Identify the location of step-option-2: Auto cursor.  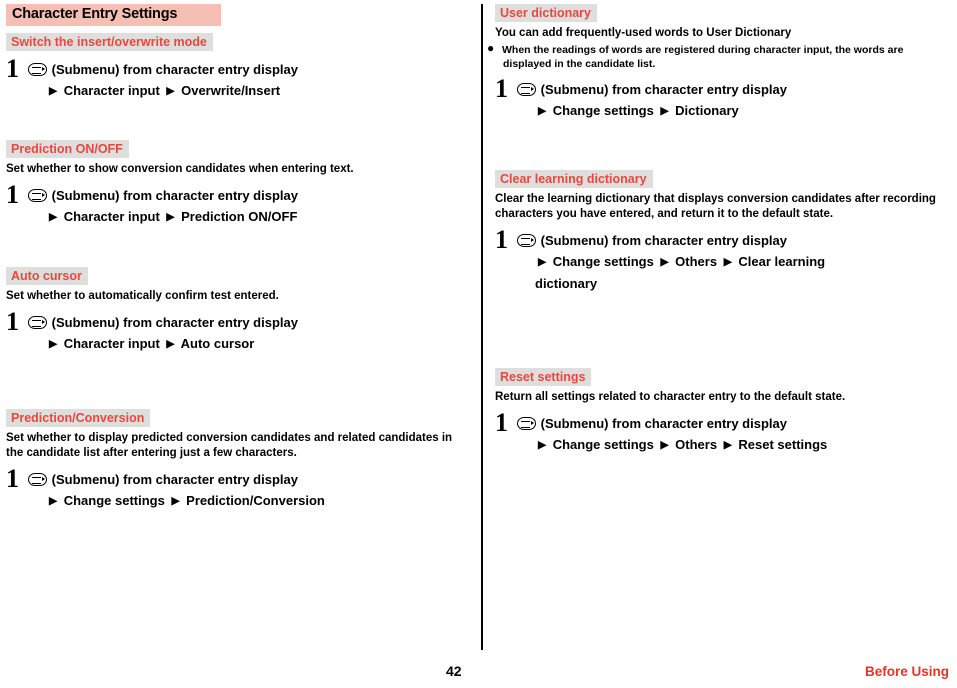
(217, 343).